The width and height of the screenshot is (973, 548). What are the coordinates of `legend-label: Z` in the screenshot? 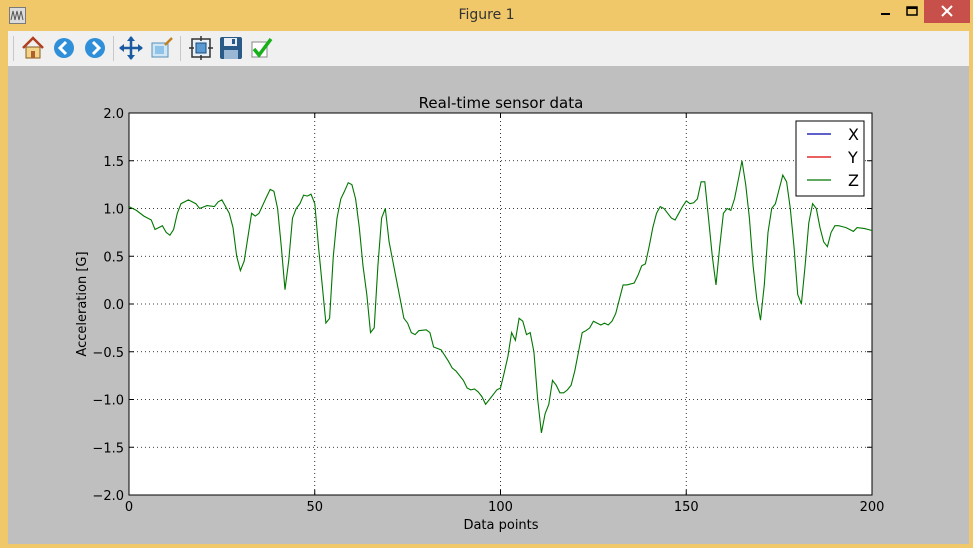 It's located at (853, 180).